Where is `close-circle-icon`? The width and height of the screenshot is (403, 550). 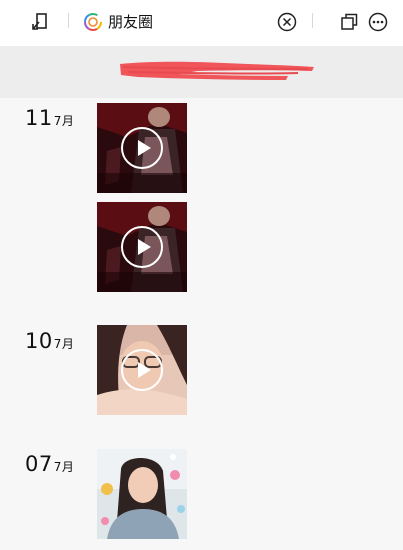
close-circle-icon is located at coordinates (287, 22).